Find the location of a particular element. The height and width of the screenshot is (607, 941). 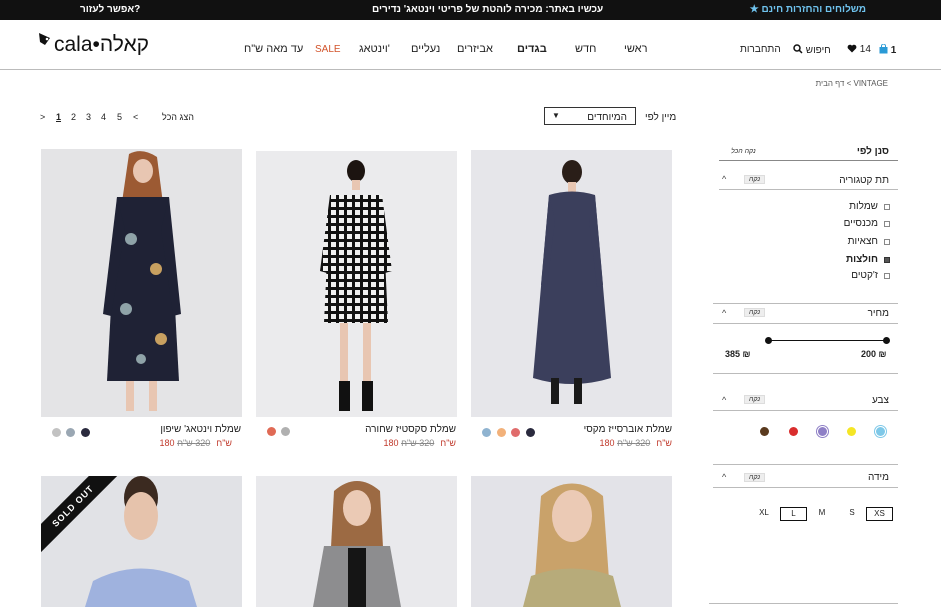

product-title: שמלת סקסטיז שחורה is located at coordinates (410, 429).